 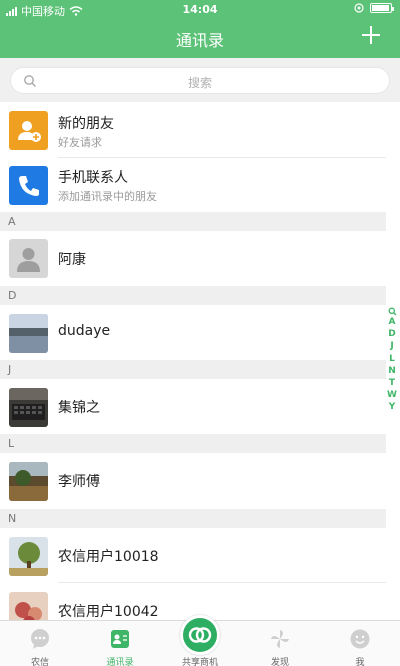 I want to click on page-title: 通讯录, so click(x=199, y=40).